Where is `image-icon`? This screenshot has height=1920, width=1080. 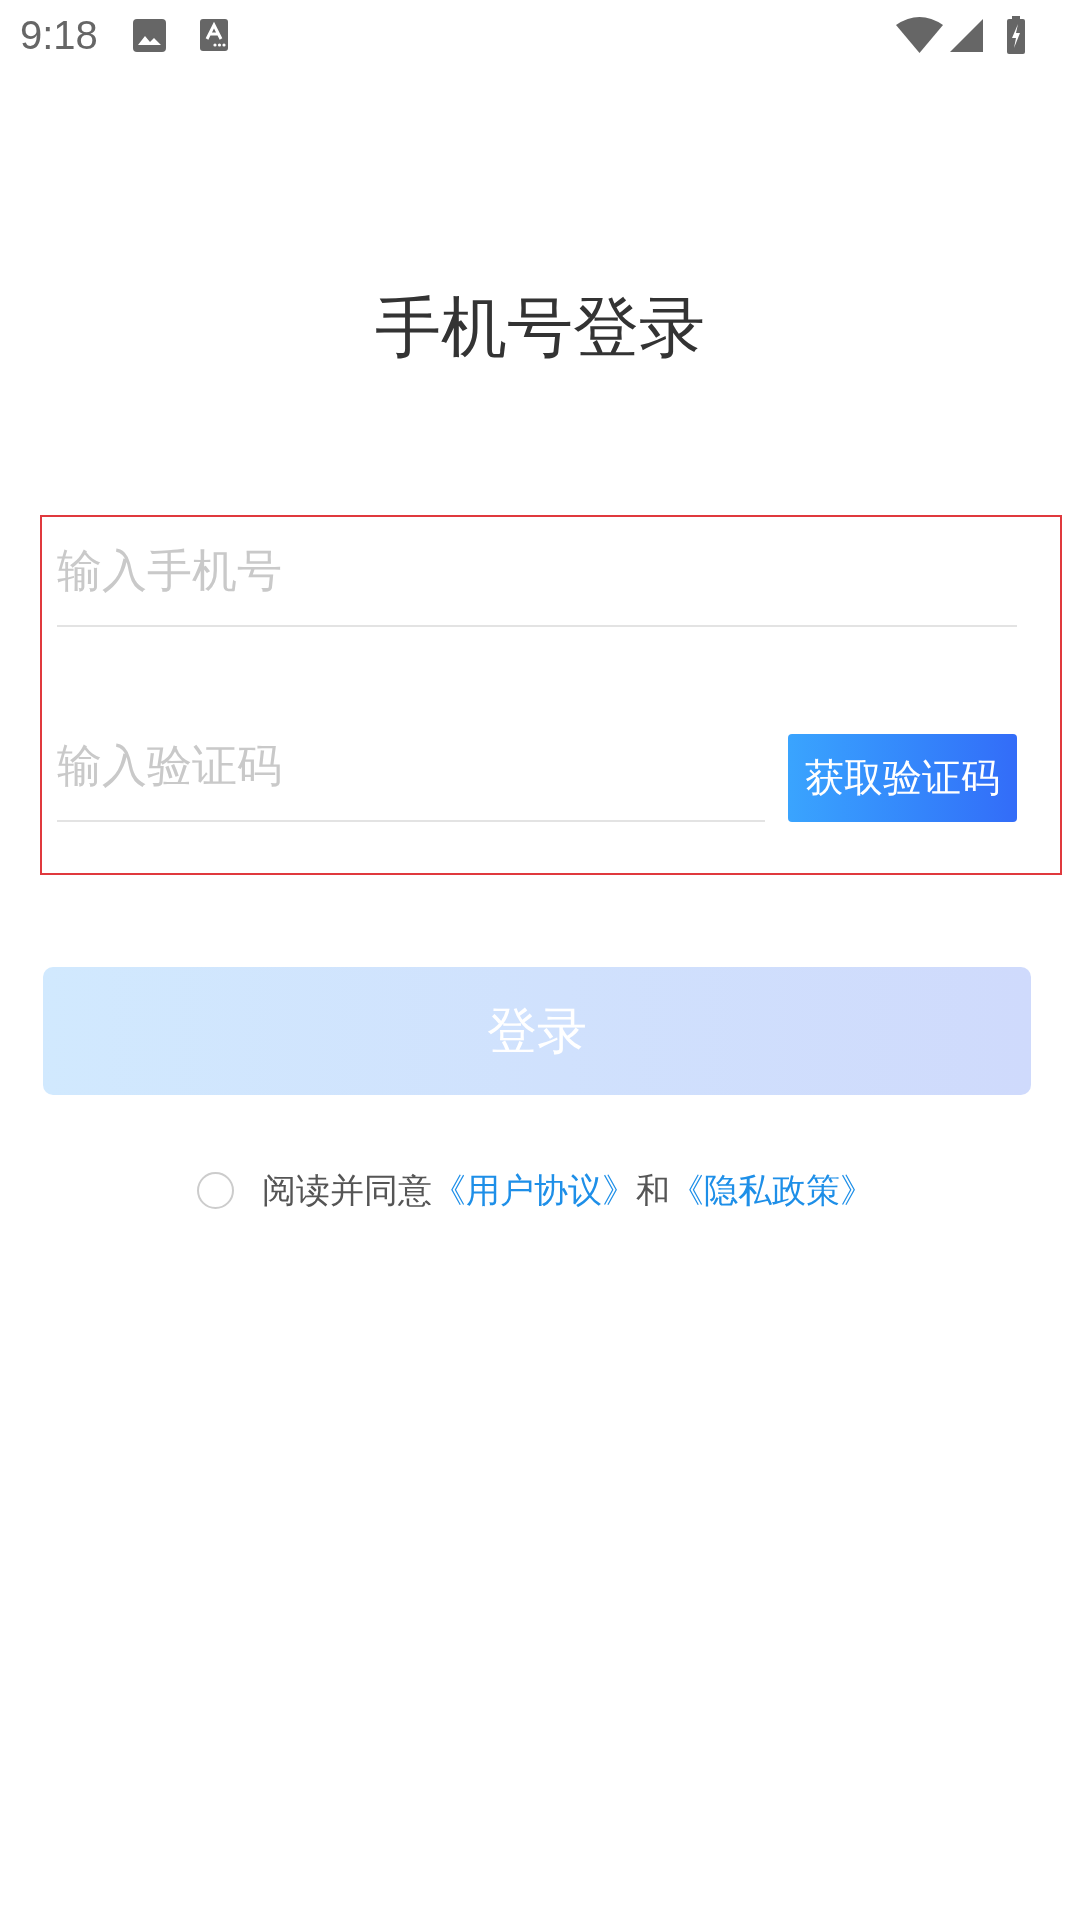 image-icon is located at coordinates (149, 35).